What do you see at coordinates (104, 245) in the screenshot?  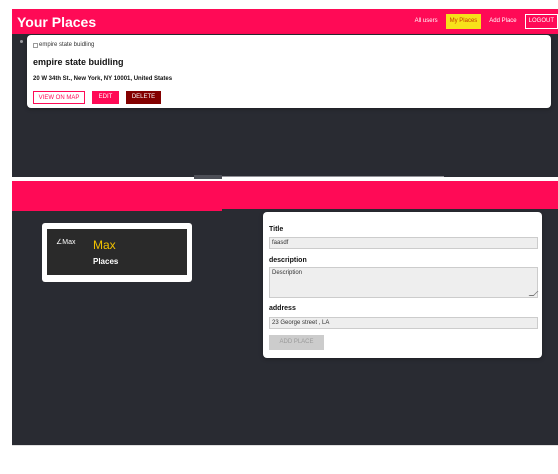 I see `brand-name: Max` at bounding box center [104, 245].